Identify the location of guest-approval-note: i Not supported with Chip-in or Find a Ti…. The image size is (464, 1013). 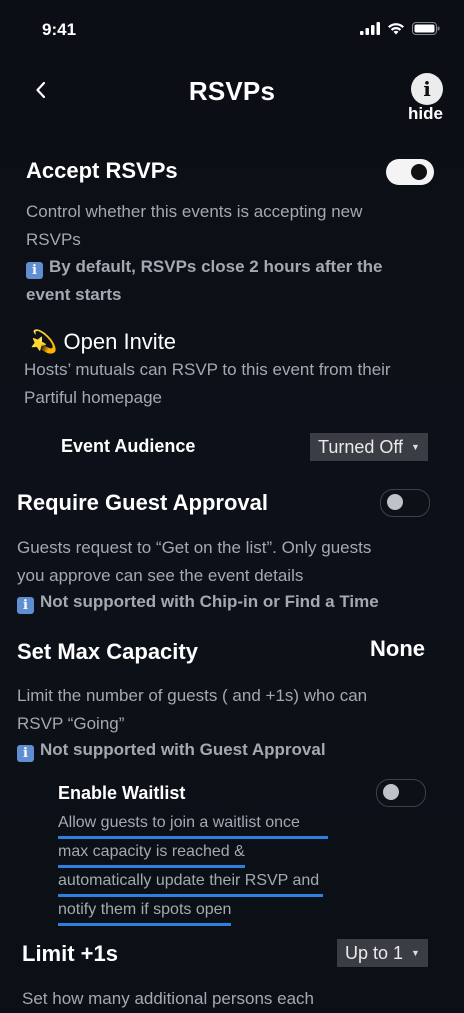
(198, 602).